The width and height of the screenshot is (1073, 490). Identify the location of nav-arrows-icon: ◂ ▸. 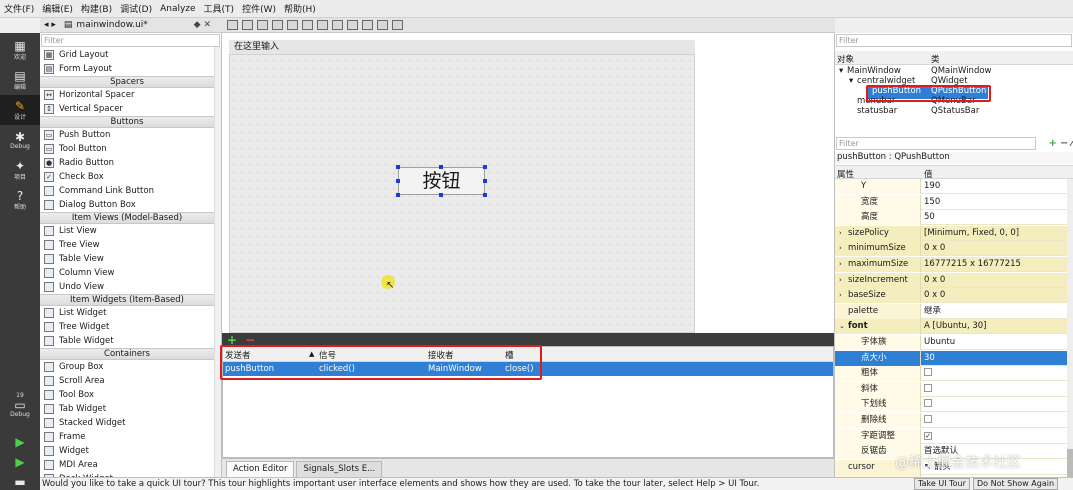
(50, 25).